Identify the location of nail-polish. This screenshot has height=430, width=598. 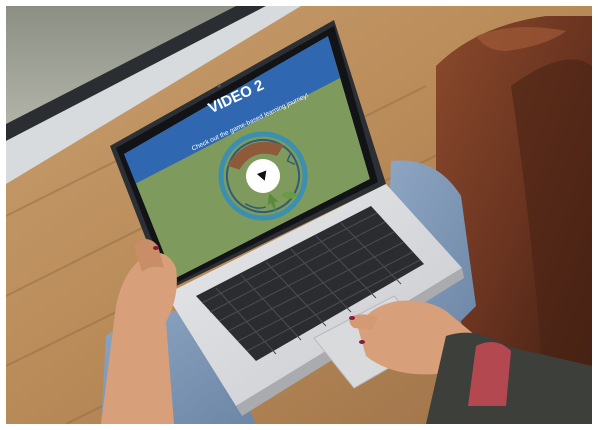
(156, 248).